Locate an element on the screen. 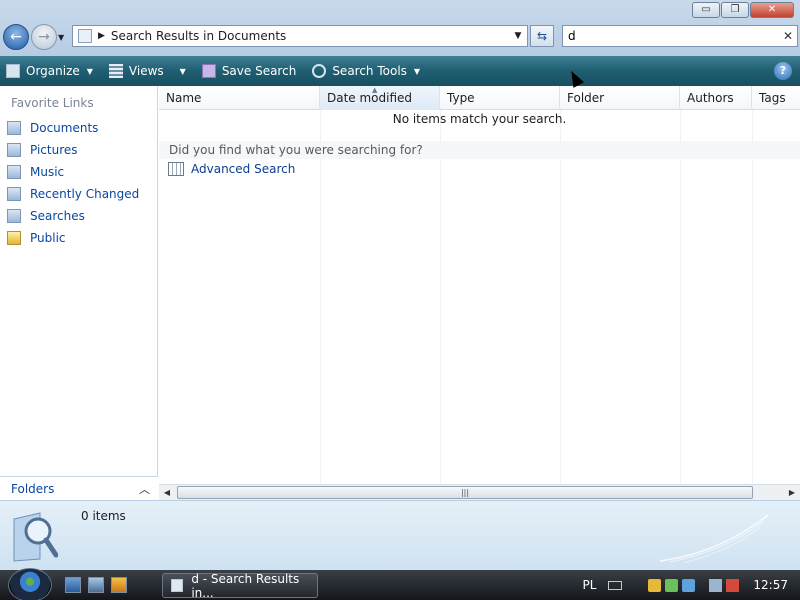 The height and width of the screenshot is (600, 800). horizontal-scrollbar: ◀ ||| ▶ is located at coordinates (479, 492).